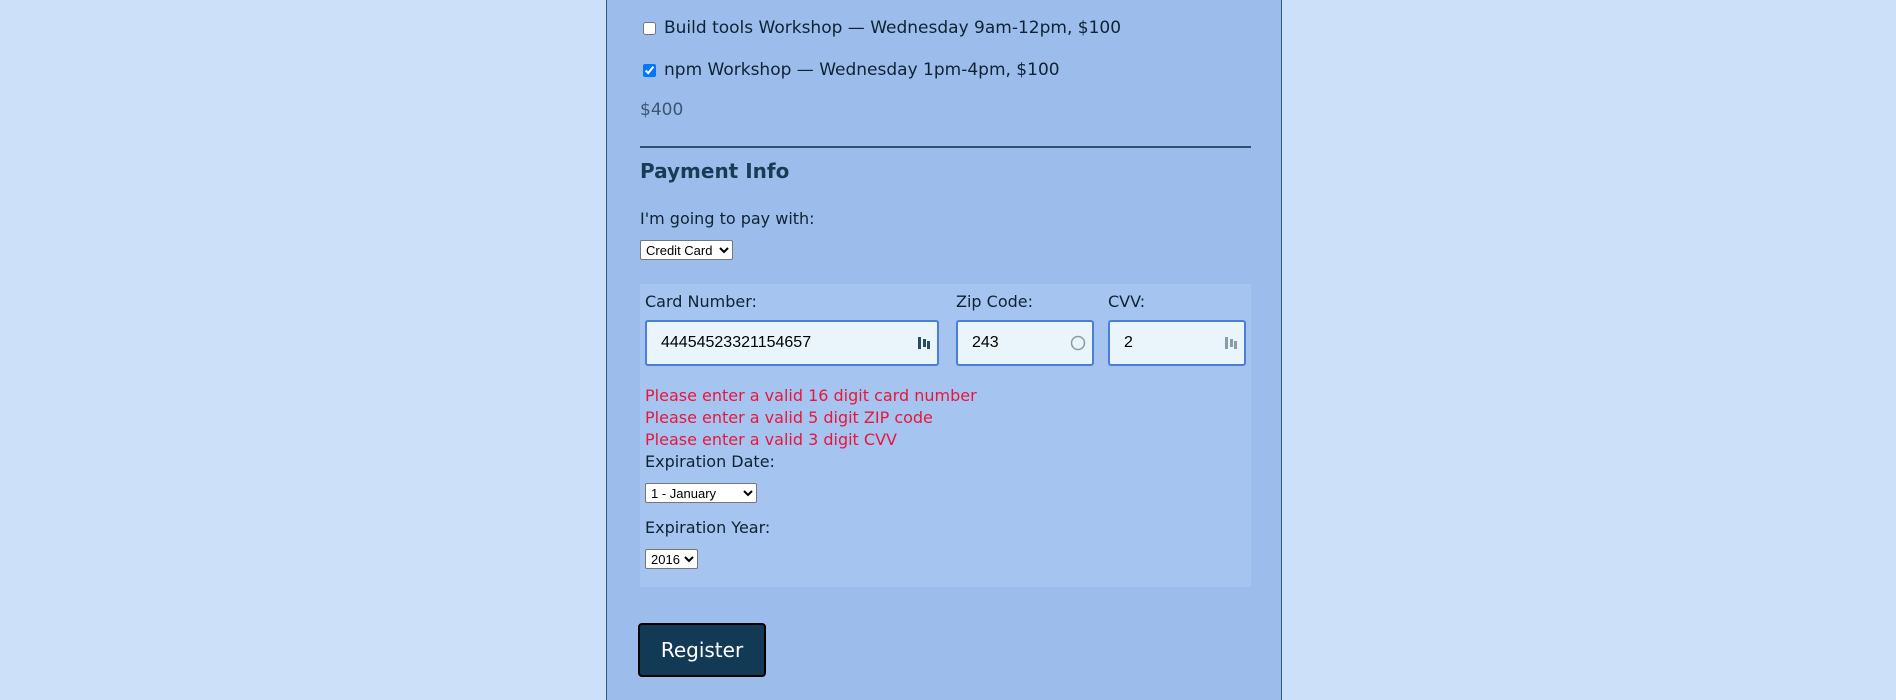  I want to click on expiration-year-label: Expiration Year:, so click(708, 527).